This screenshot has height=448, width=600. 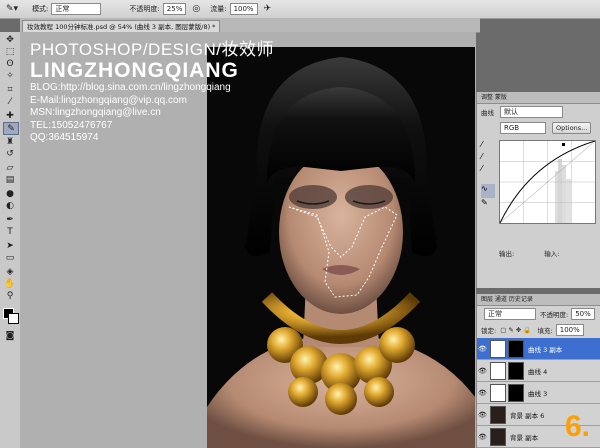 What do you see at coordinates (488, 158) in the screenshot?
I see `set-gray-point-icon: ⁄` at bounding box center [488, 158].